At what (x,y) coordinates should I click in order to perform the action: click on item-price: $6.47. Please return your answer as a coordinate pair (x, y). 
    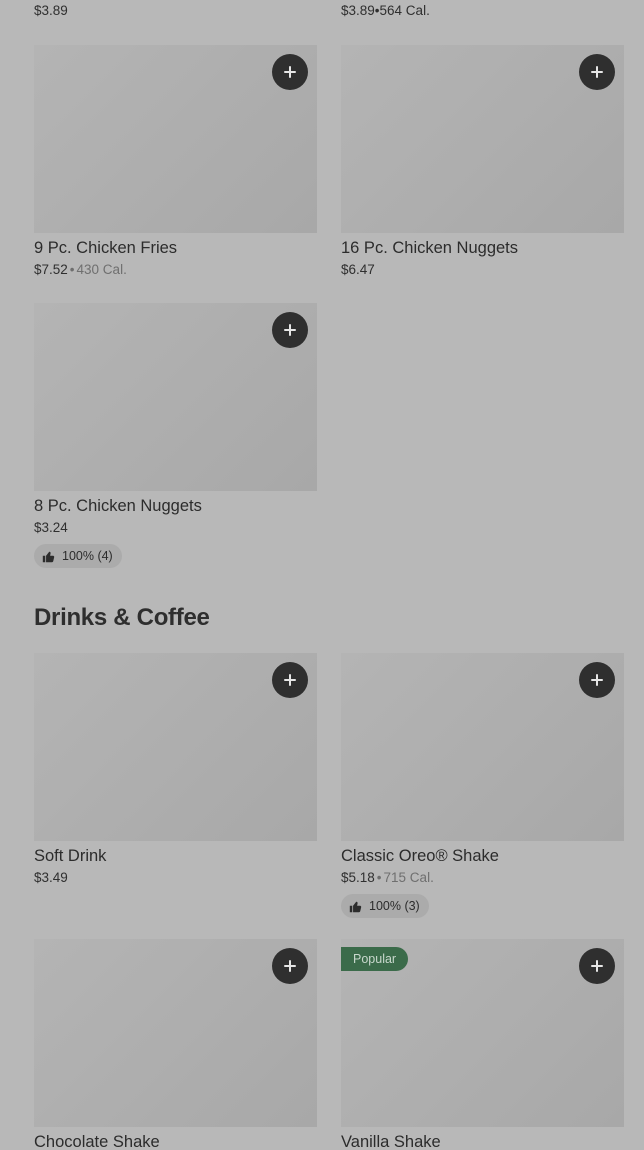
    Looking at the image, I should click on (358, 269).